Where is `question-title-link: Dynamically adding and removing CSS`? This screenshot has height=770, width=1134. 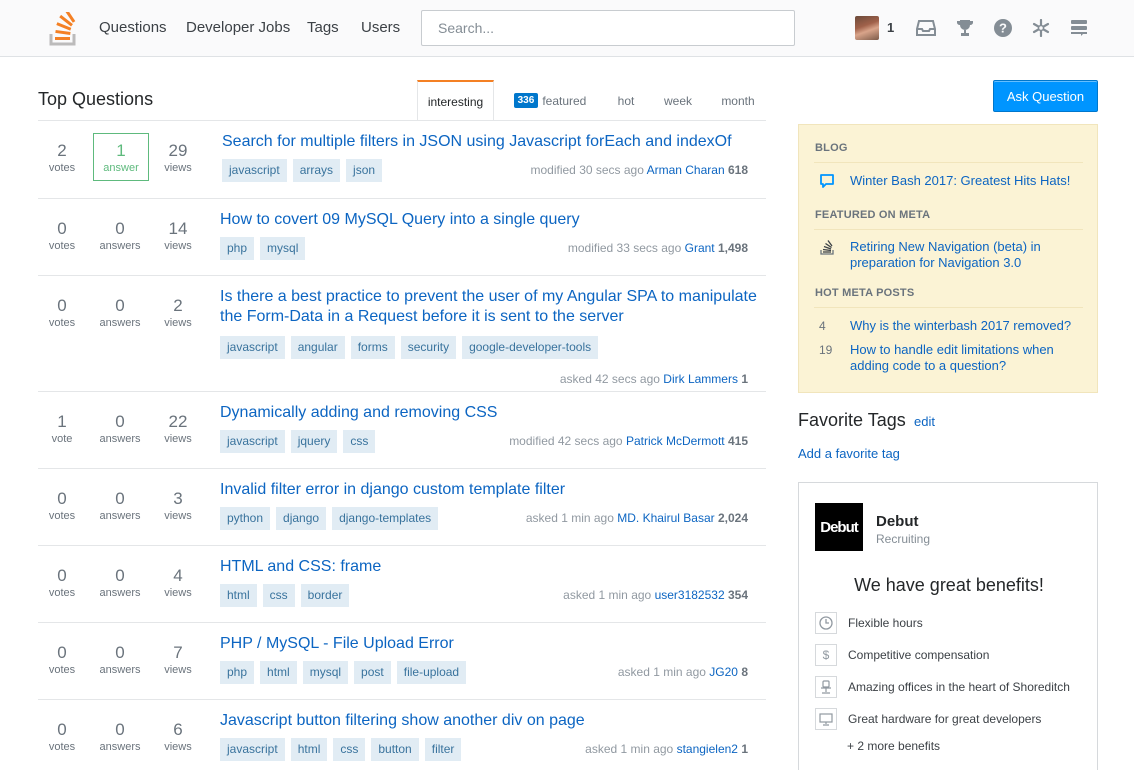 question-title-link: Dynamically adding and removing CSS is located at coordinates (490, 413).